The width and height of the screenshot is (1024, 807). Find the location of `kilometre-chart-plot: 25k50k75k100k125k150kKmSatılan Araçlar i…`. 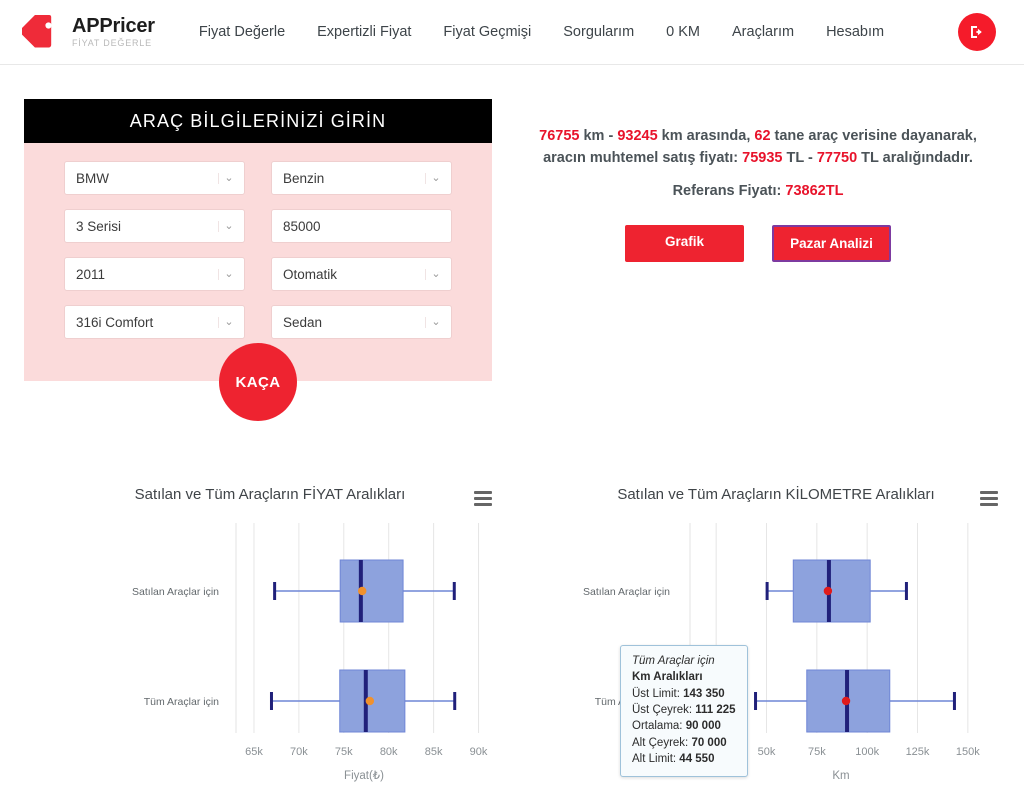

kilometre-chart-plot: 25k50k75k100k125k150kKmSatılan Araçlar i… is located at coordinates (781, 652).